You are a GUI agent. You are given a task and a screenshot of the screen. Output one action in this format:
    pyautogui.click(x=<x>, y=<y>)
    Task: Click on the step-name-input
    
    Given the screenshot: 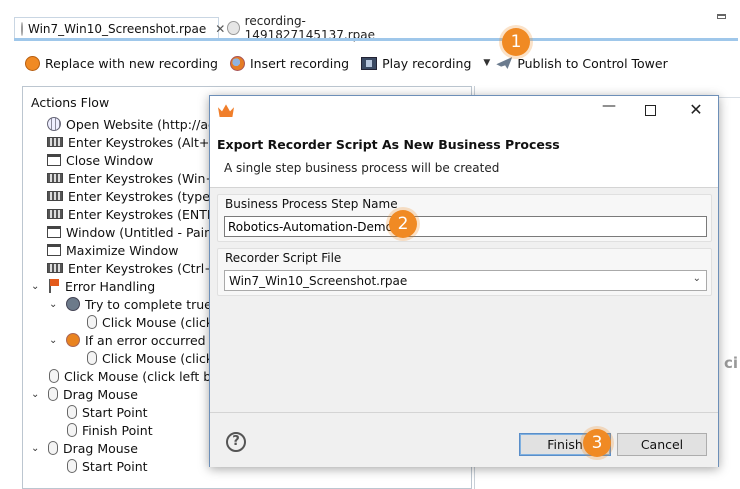 What is the action you would take?
    pyautogui.click(x=465, y=226)
    